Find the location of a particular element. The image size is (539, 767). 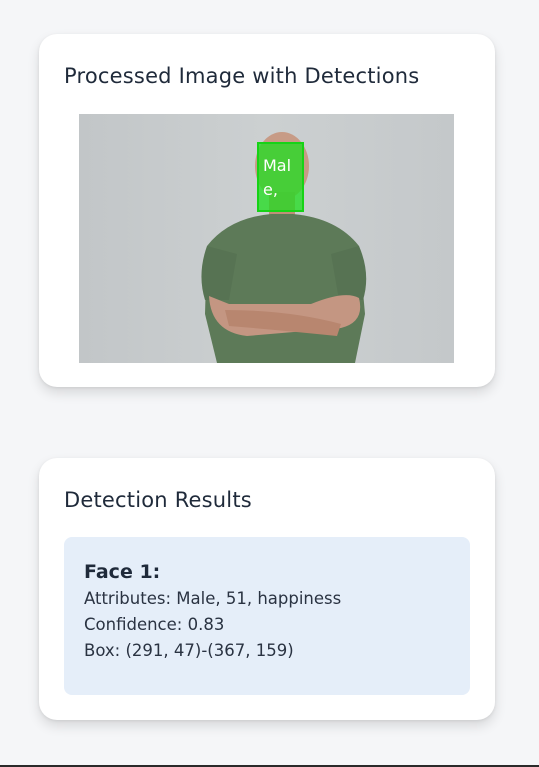

face-heading: Face 1: is located at coordinates (122, 572).